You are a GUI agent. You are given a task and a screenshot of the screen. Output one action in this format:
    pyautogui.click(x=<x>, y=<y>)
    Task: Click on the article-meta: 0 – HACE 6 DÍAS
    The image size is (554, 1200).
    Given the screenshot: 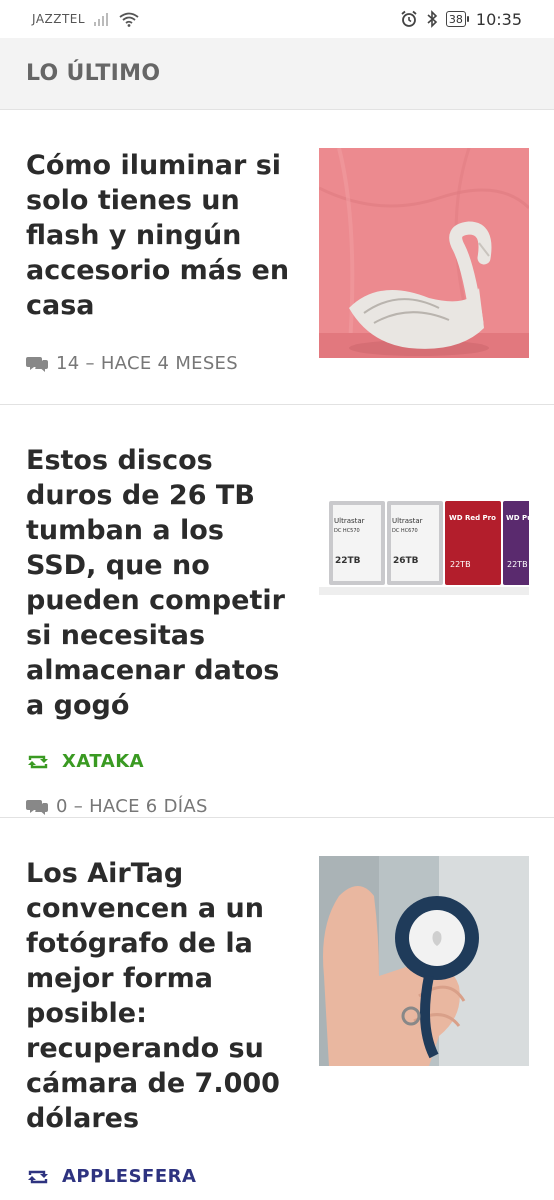 What is the action you would take?
    pyautogui.click(x=278, y=806)
    